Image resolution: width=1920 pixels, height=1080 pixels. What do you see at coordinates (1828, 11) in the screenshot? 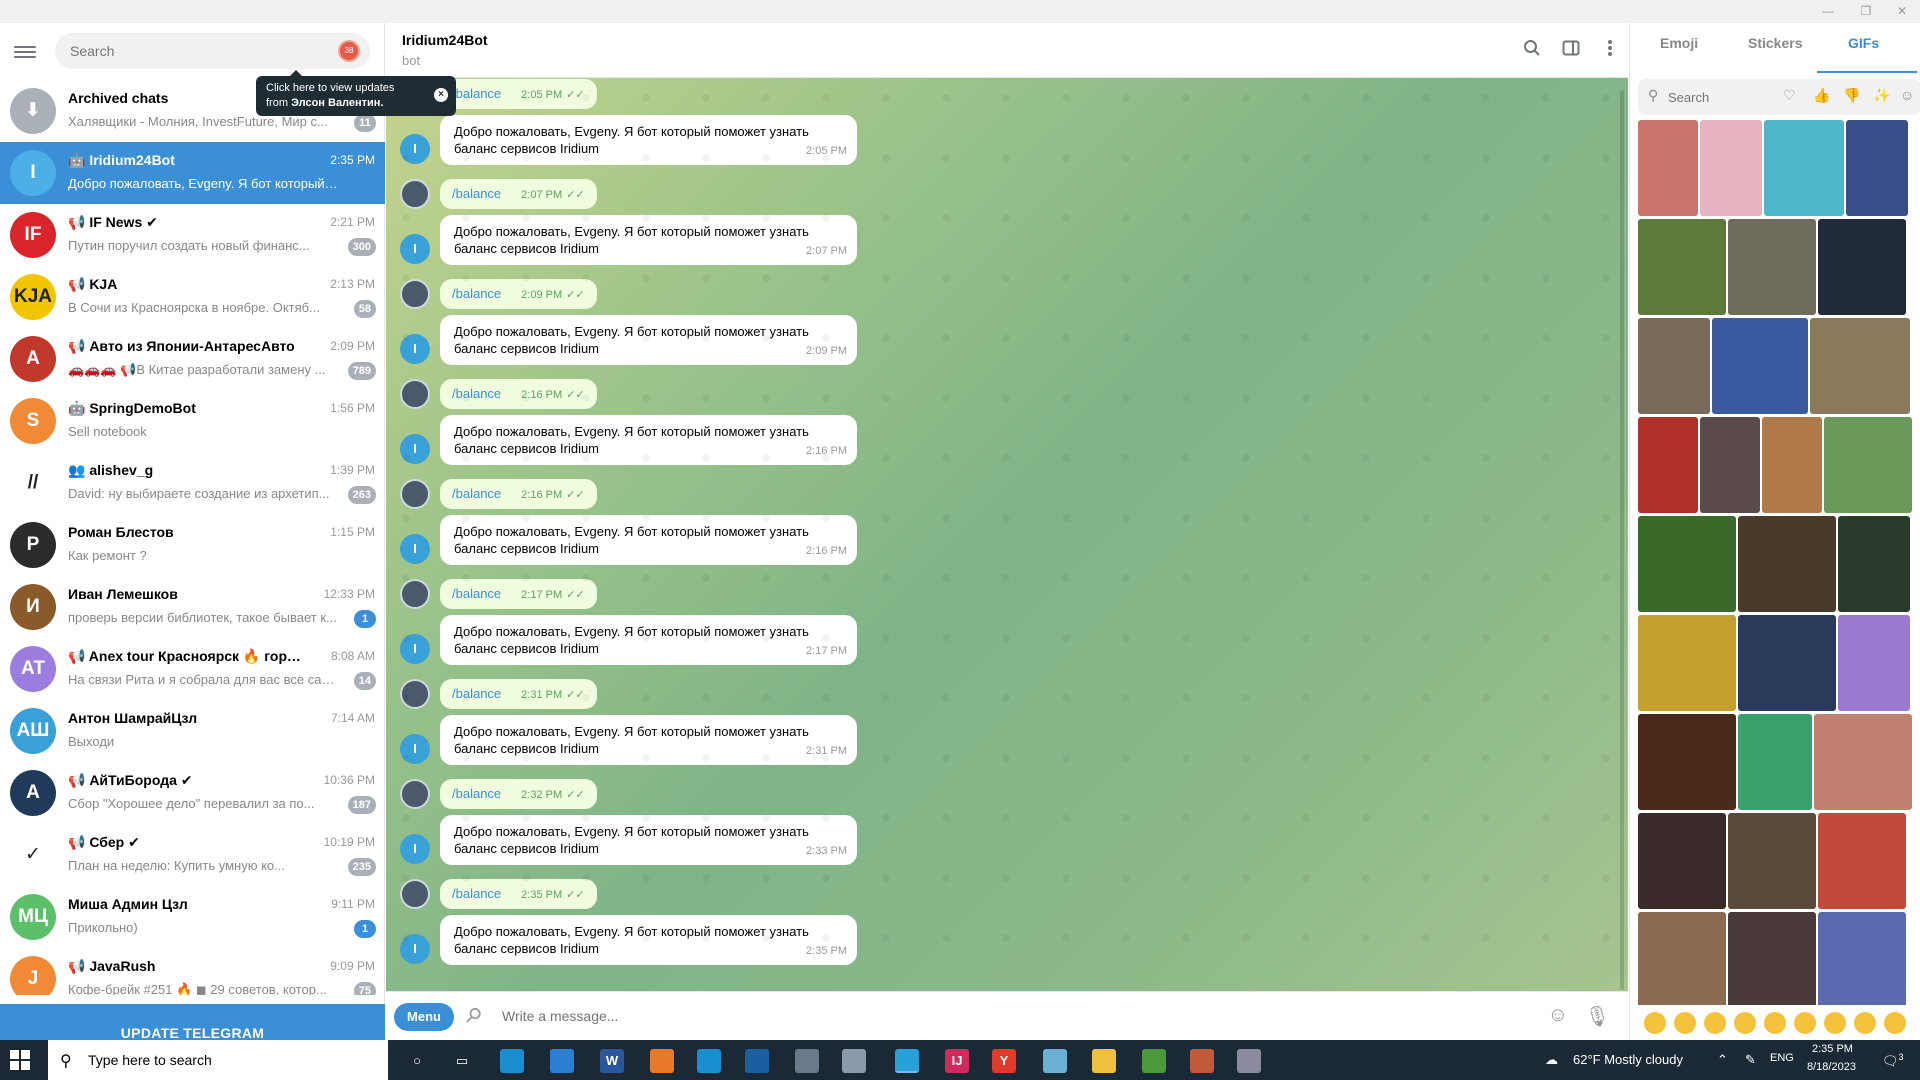
I see `minimize-button: —` at bounding box center [1828, 11].